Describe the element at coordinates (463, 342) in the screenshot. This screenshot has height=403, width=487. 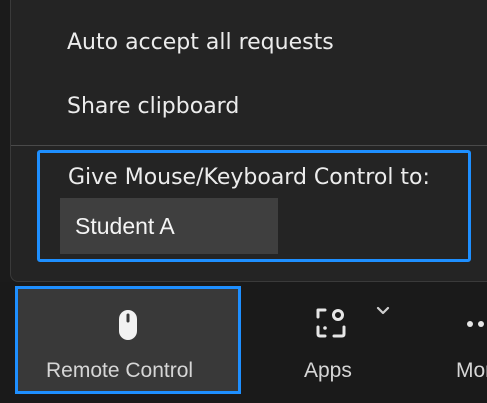
I see `more-button: More` at that location.